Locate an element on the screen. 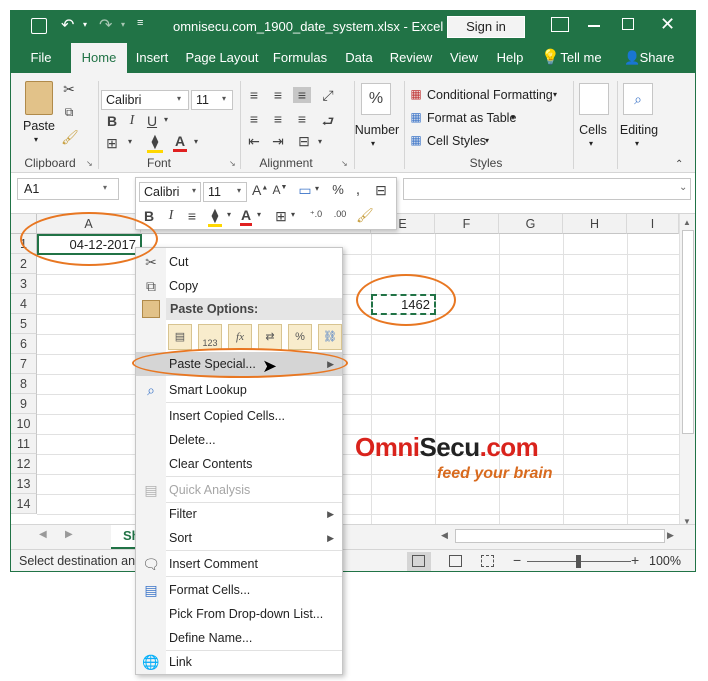  horizontal-scroll-thumb is located at coordinates (560, 536).